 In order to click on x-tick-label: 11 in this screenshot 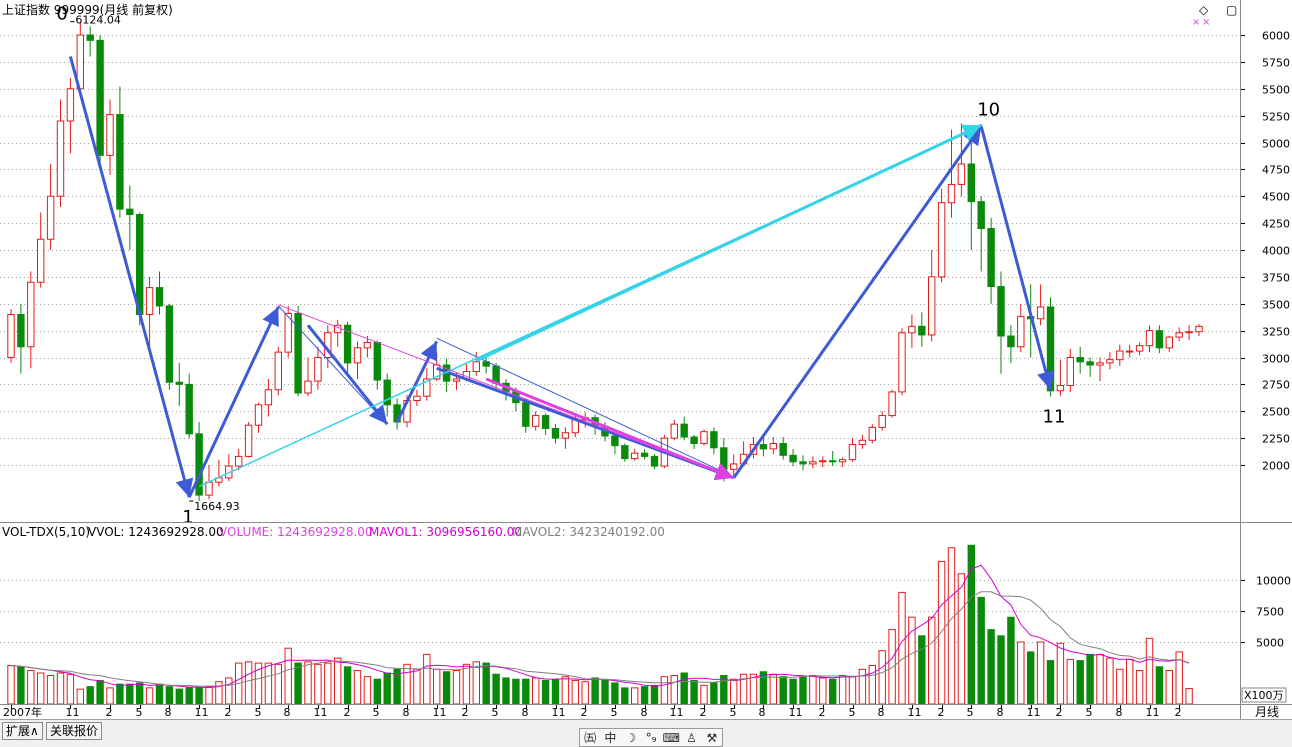, I will do `click(440, 712)`.